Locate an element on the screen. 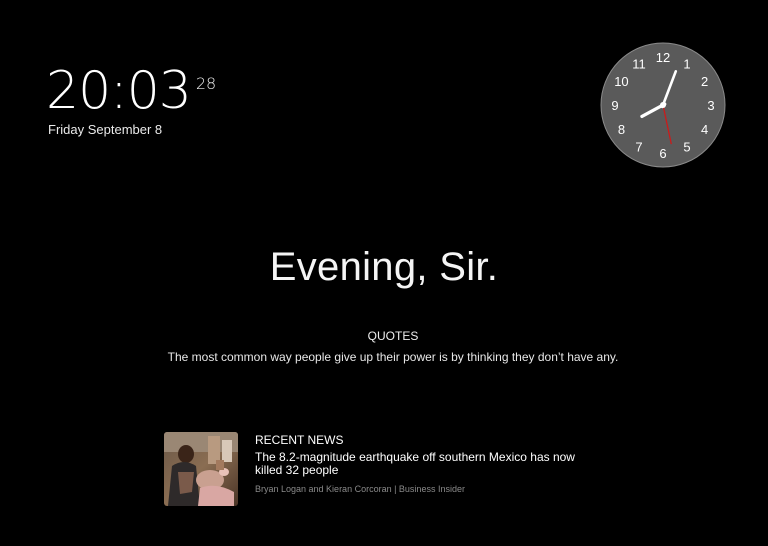 This screenshot has width=768, height=546. clock-number: 7 is located at coordinates (638, 147).